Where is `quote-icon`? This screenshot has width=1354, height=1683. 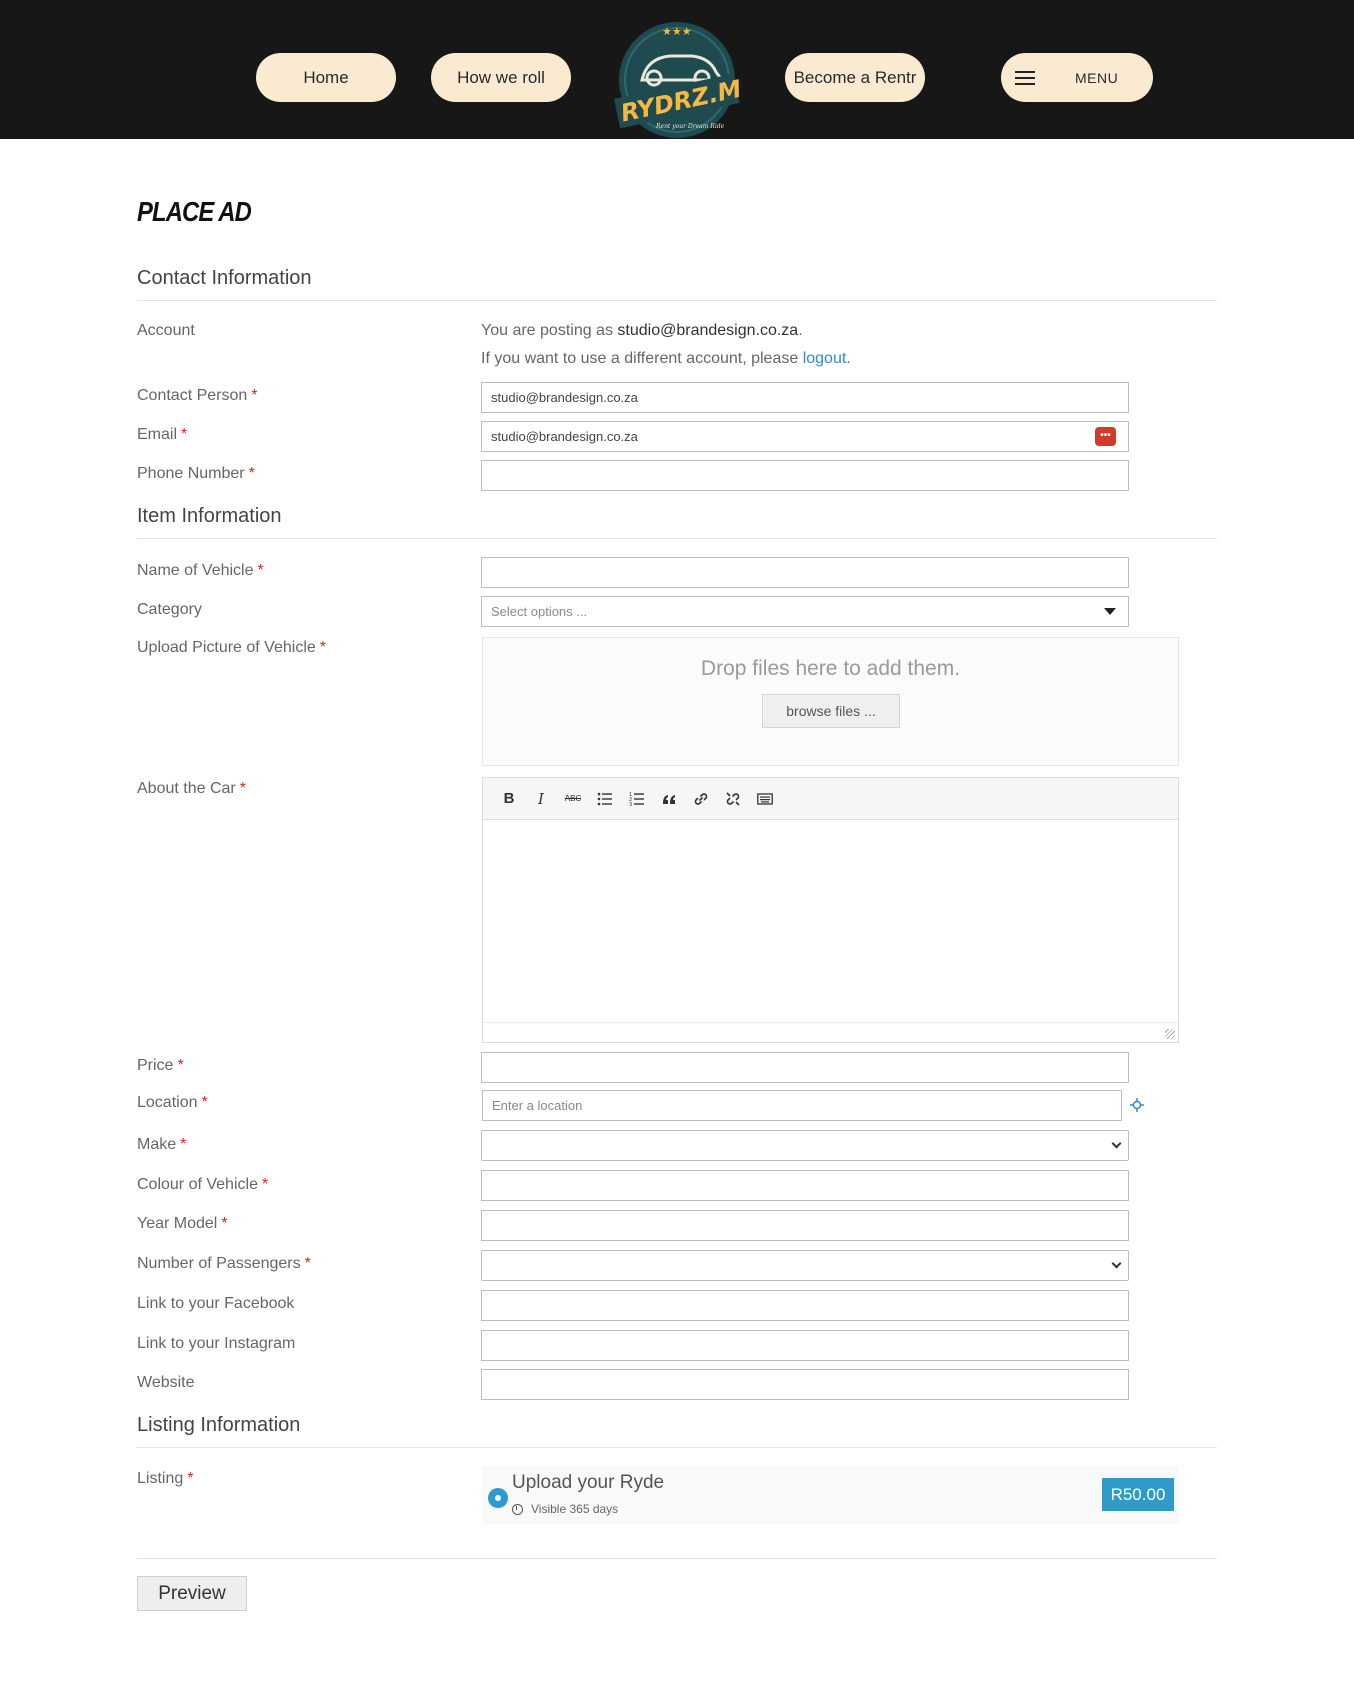 quote-icon is located at coordinates (669, 799).